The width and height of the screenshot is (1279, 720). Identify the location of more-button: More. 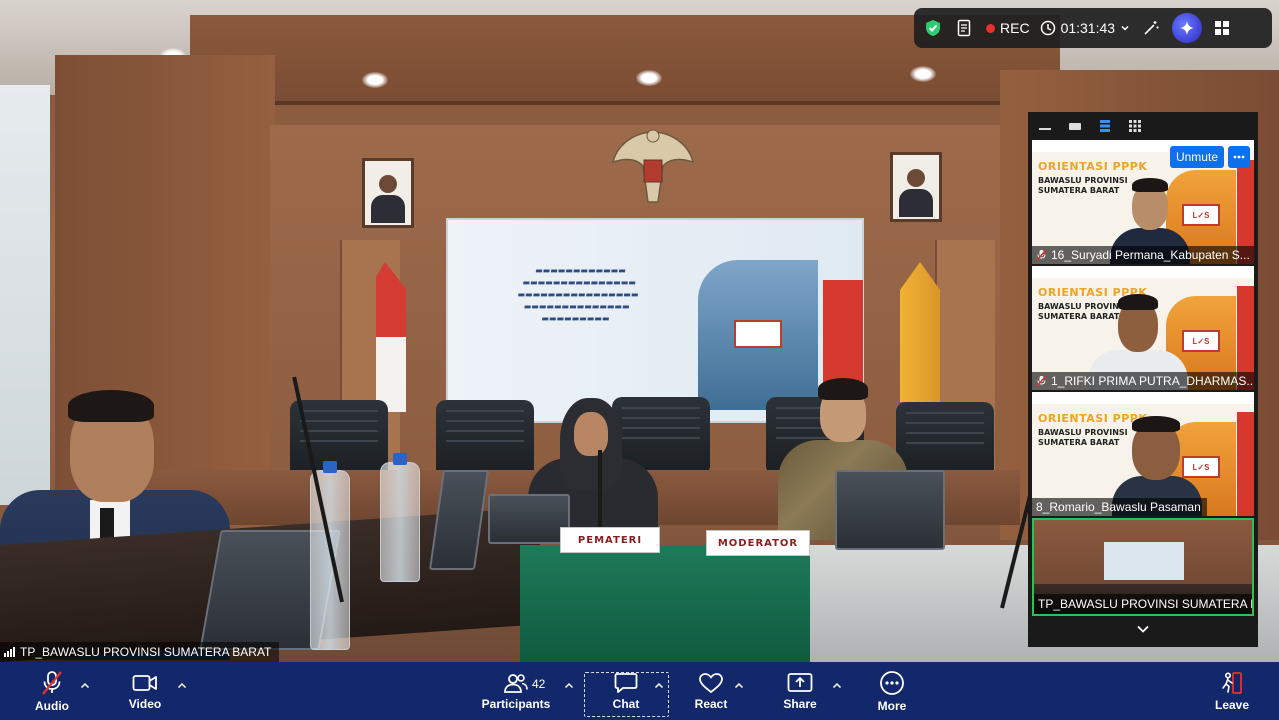
(892, 691).